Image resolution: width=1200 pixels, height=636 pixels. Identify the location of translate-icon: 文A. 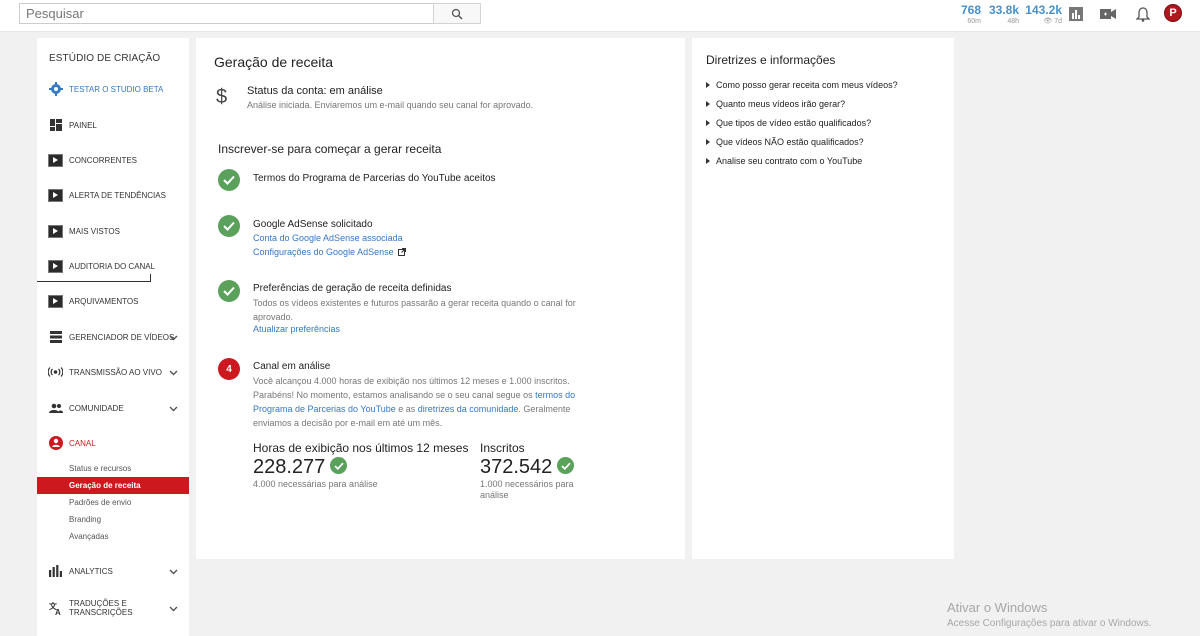
(55, 608).